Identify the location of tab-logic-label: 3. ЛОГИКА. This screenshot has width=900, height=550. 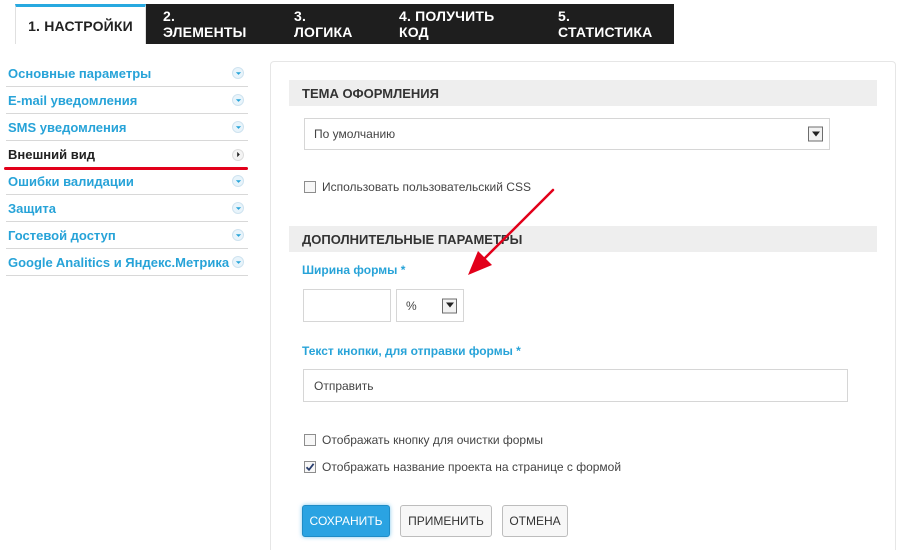
(323, 24).